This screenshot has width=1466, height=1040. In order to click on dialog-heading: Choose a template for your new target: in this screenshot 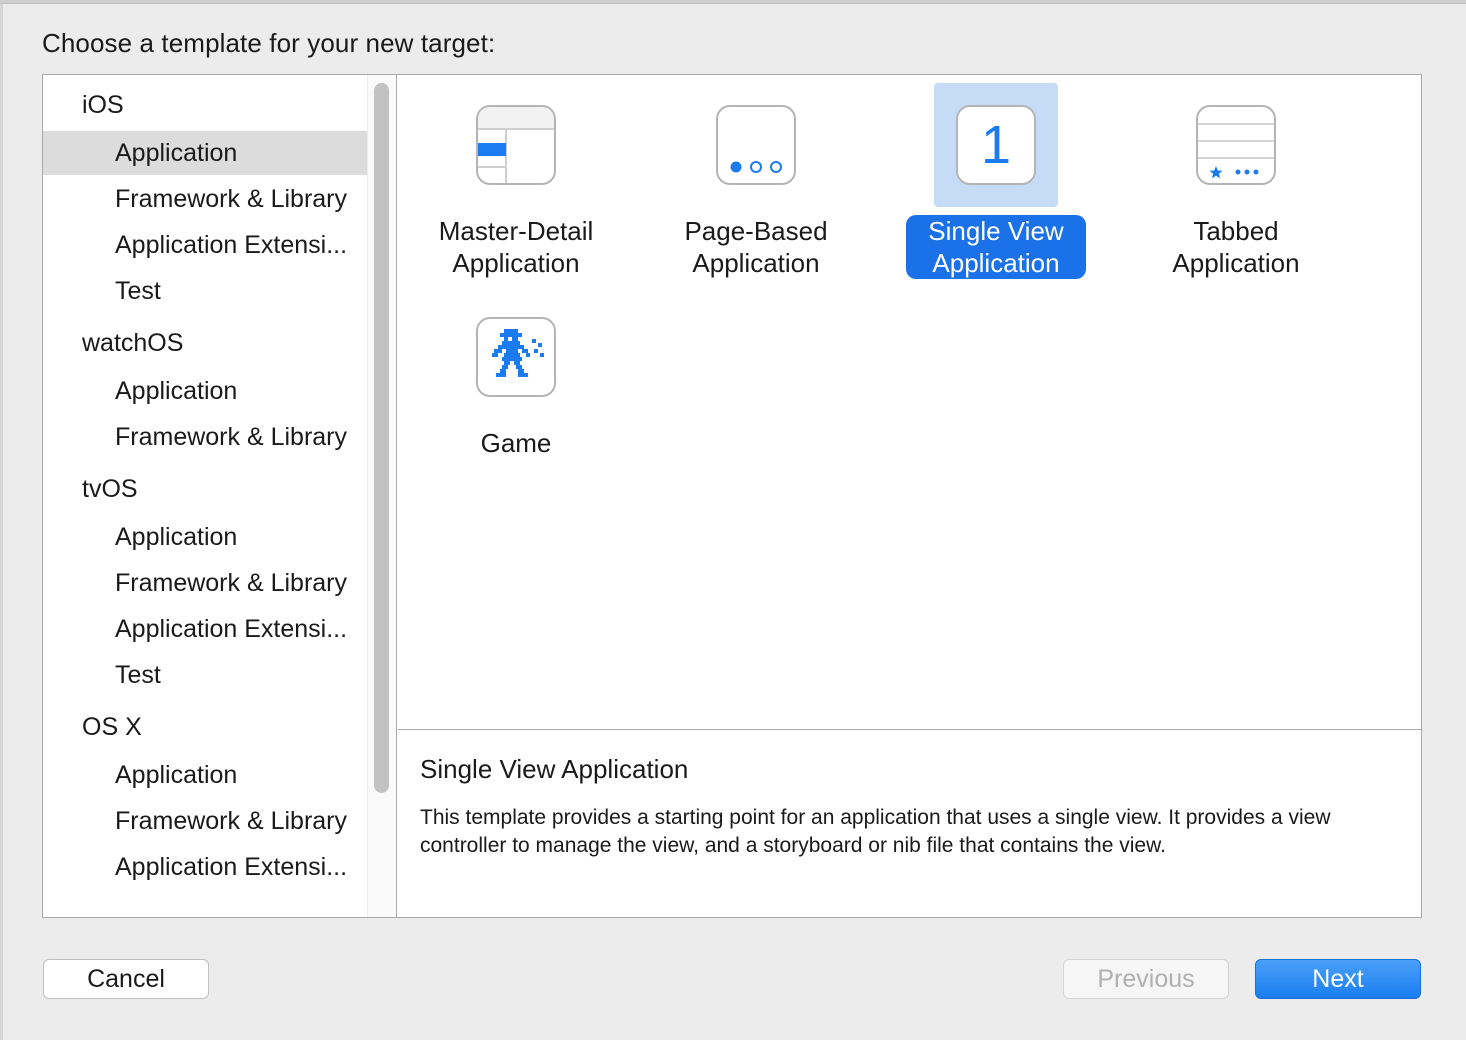, I will do `click(269, 43)`.